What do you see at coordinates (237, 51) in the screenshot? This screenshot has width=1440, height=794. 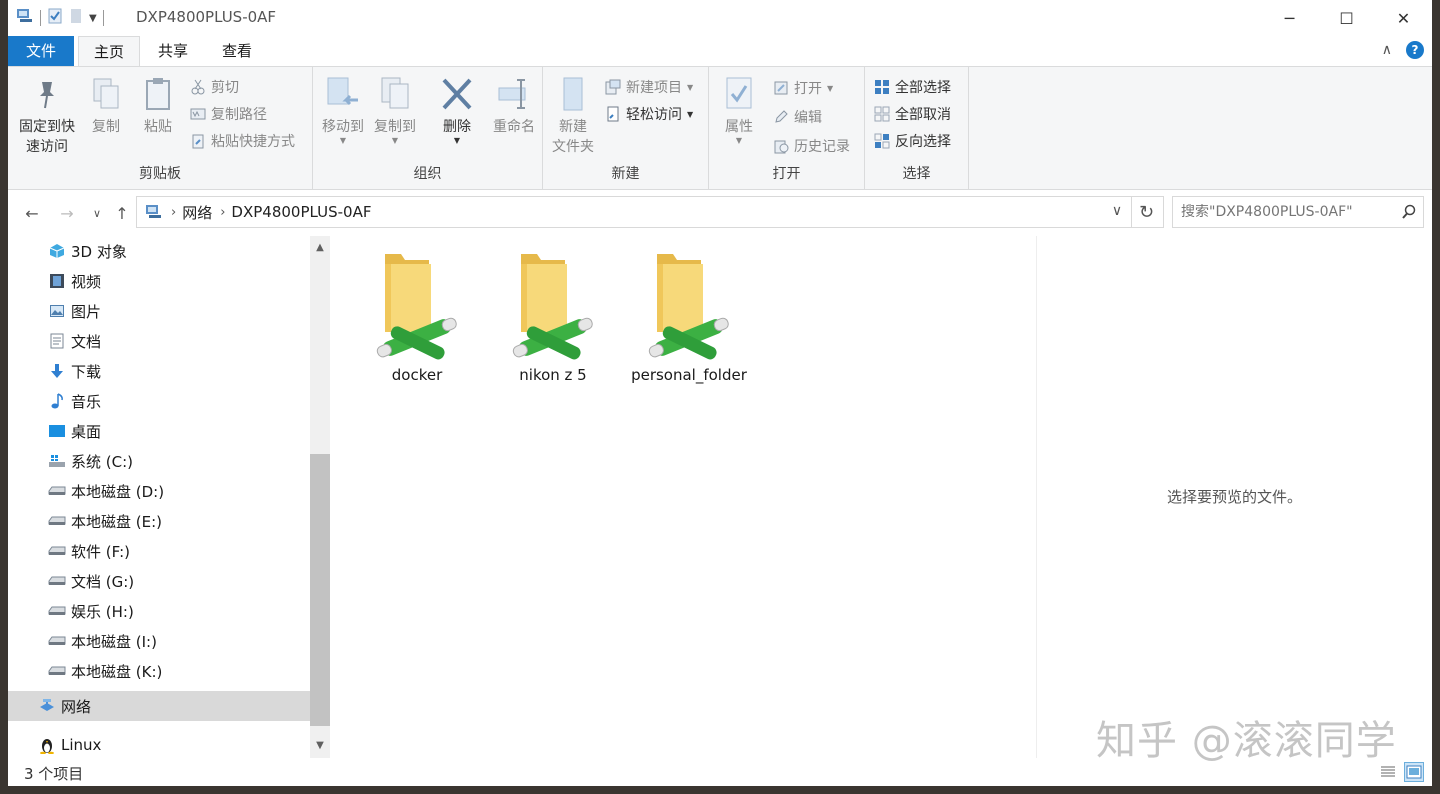 I see `tab-view: 查看` at bounding box center [237, 51].